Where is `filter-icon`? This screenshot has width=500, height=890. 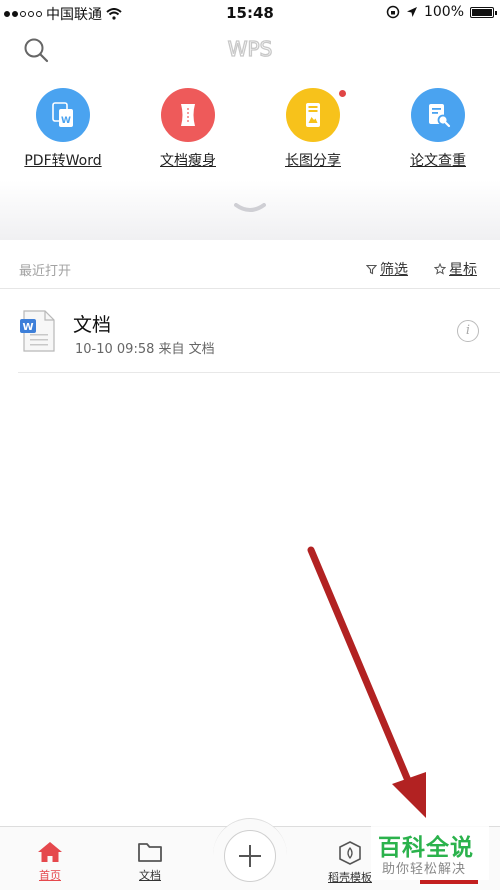
filter-icon is located at coordinates (371, 269).